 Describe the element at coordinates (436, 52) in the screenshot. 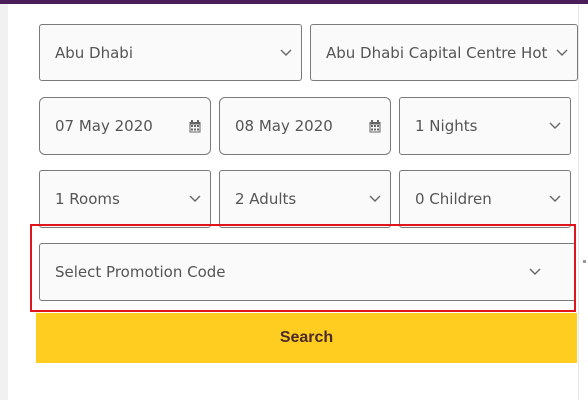

I see `hotel-select-value: Abu Dhabi Capital Centre Hotel` at that location.